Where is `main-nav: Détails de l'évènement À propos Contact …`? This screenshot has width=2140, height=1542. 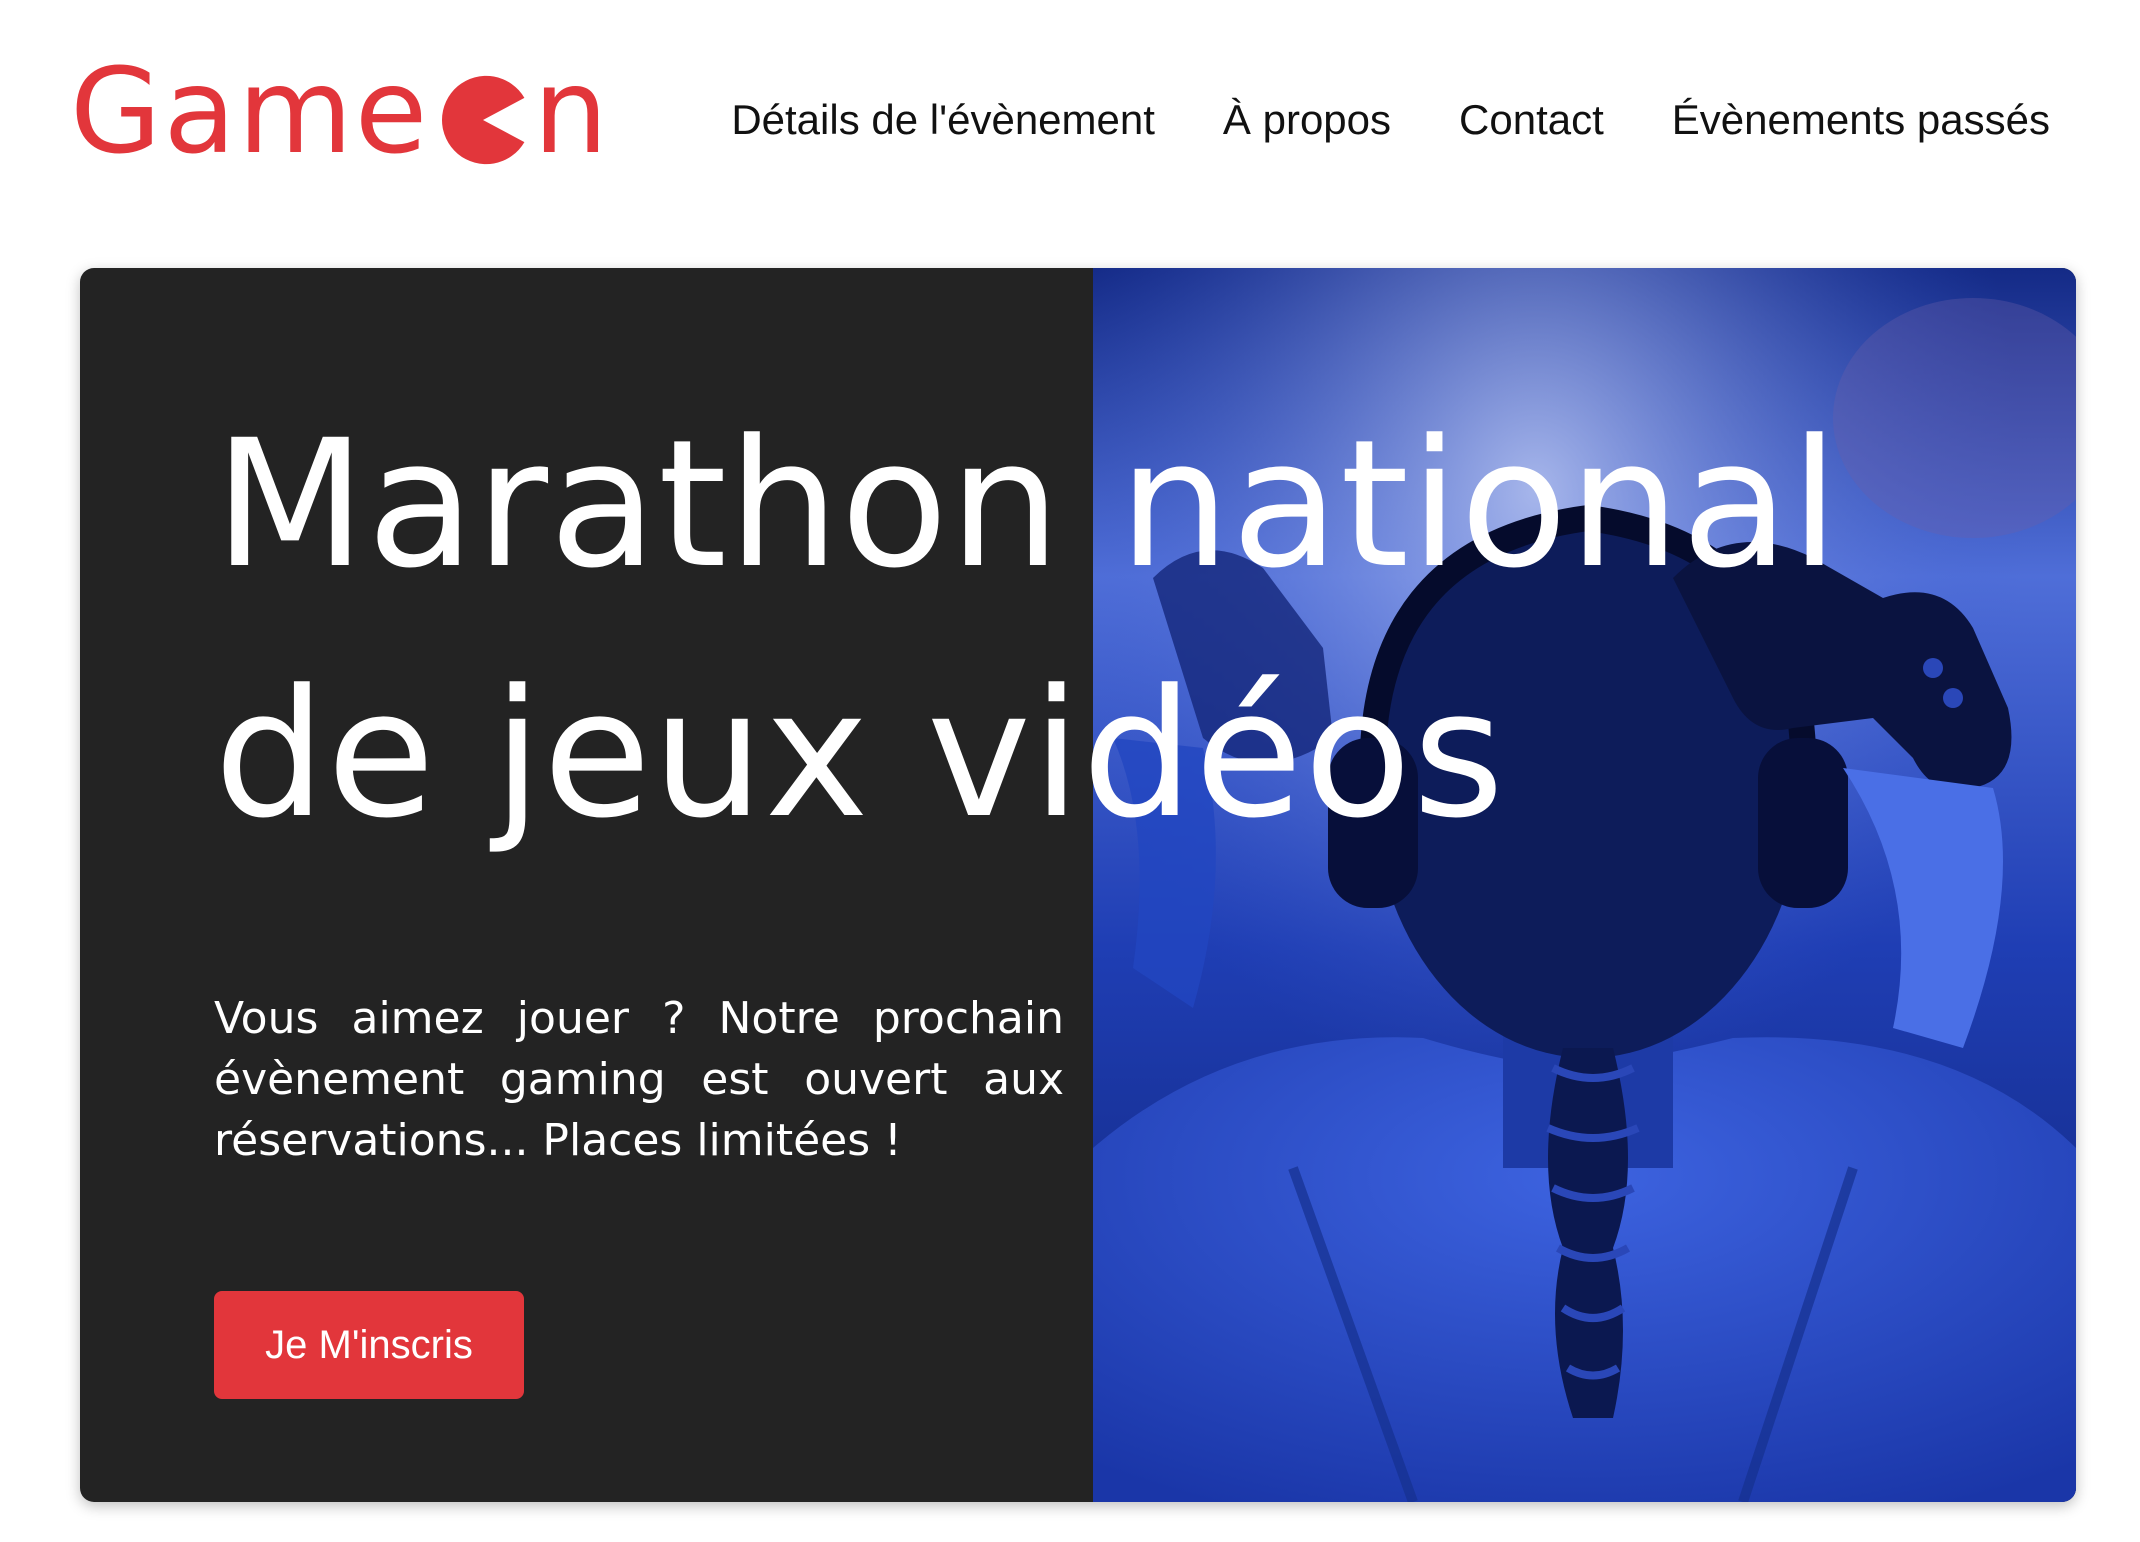 main-nav: Détails de l'évènement À propos Contact … is located at coordinates (1390, 120).